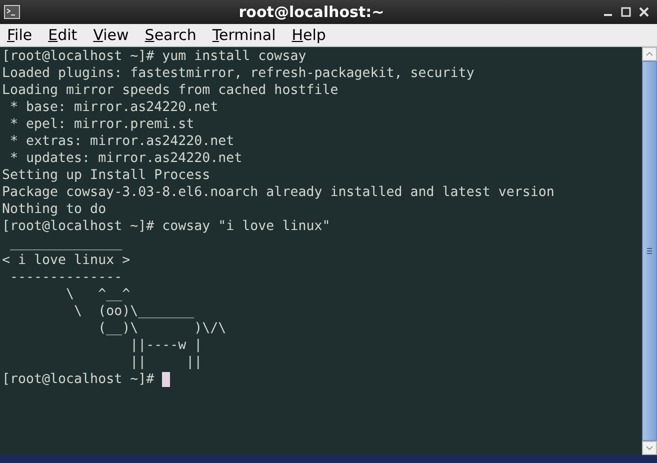 The height and width of the screenshot is (463, 657). I want to click on menu-item: Edit, so click(63, 35).